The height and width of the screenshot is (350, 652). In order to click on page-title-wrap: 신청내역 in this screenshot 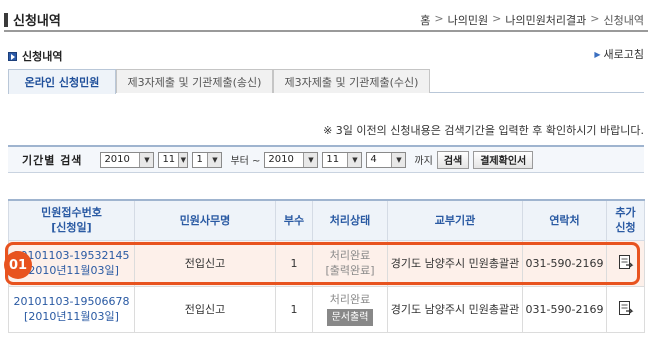, I will do `click(32, 19)`.